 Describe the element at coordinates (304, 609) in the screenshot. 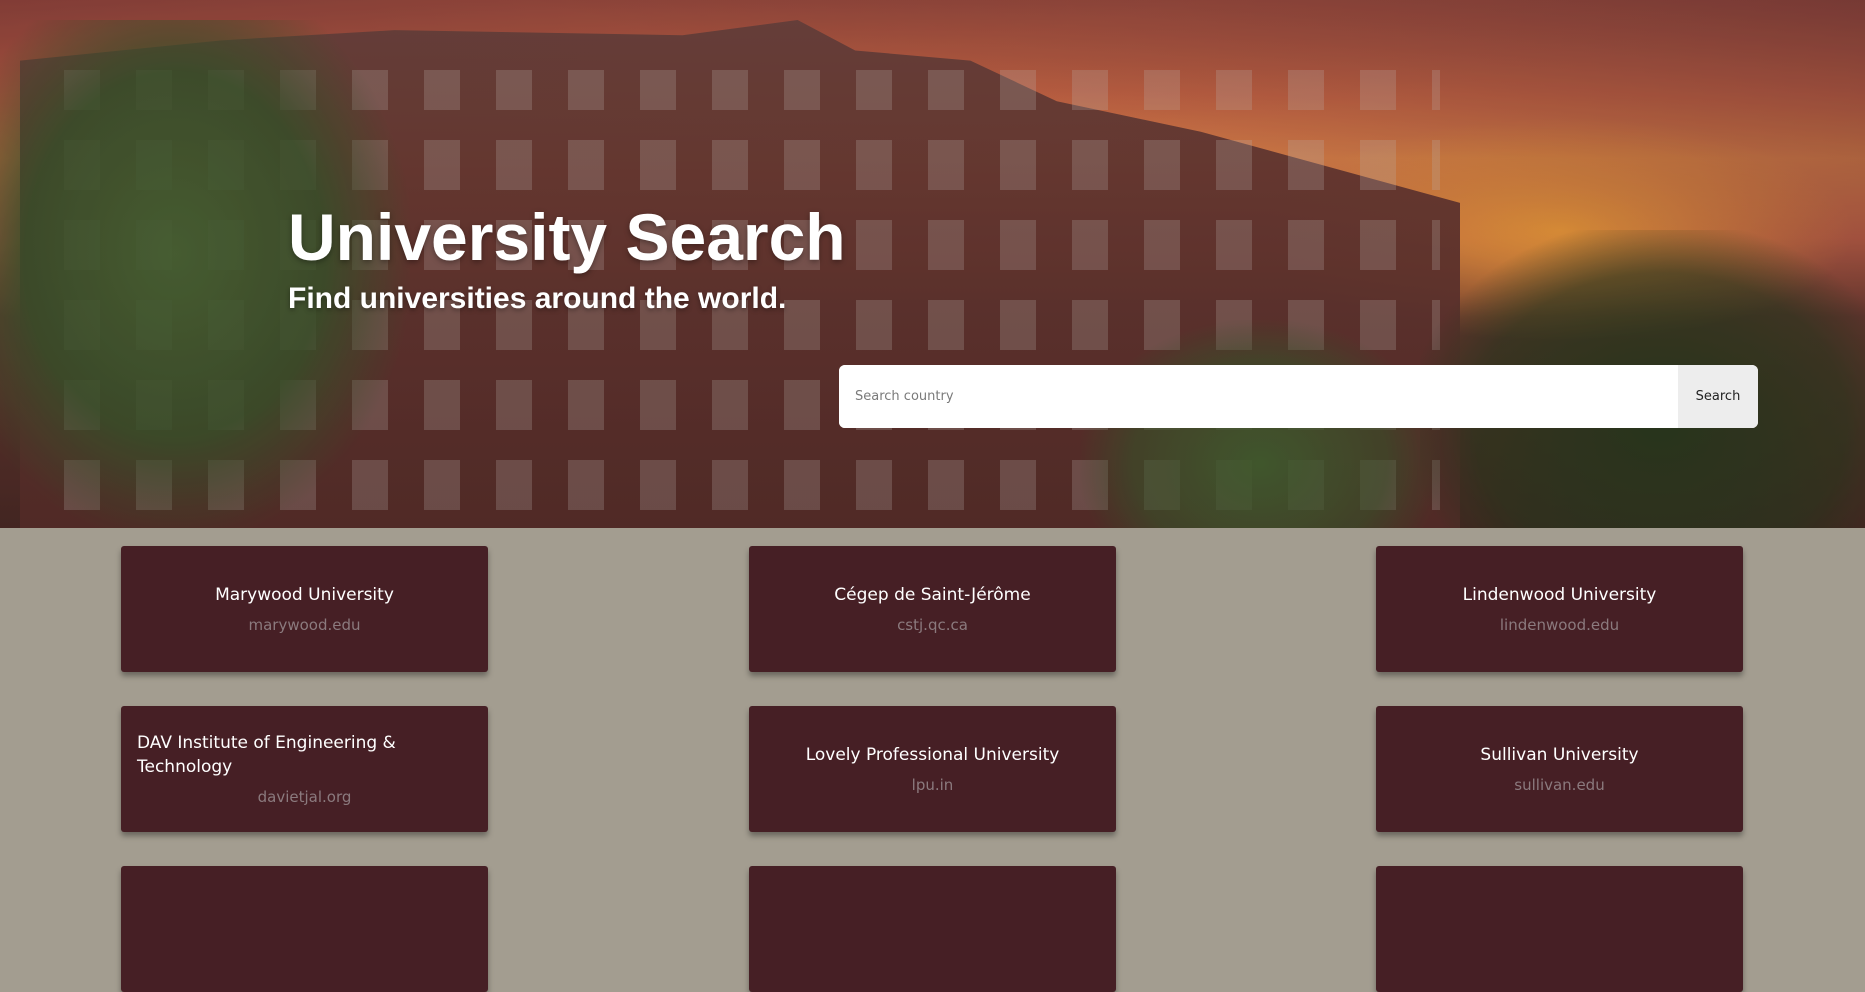

I see `university-card: Marywood University marywood.edu` at that location.